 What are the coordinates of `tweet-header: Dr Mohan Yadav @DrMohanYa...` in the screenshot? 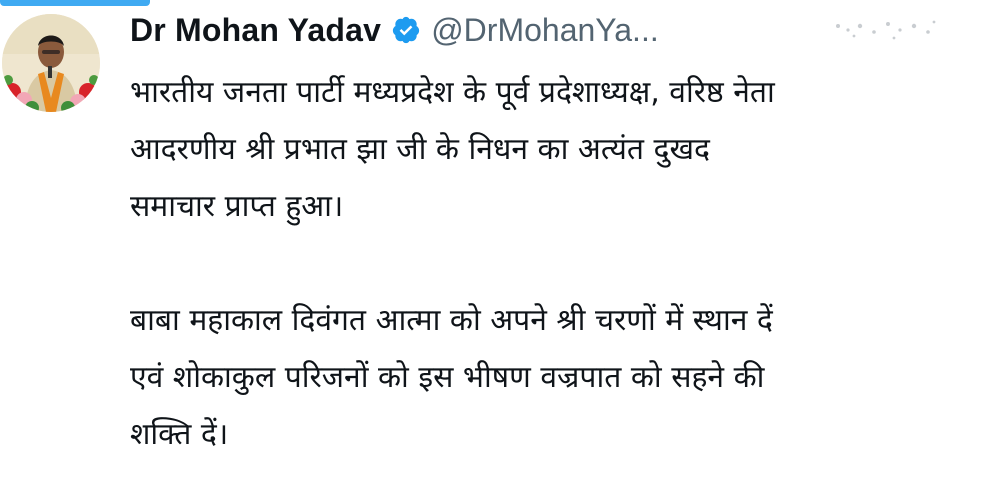 It's located at (394, 30).